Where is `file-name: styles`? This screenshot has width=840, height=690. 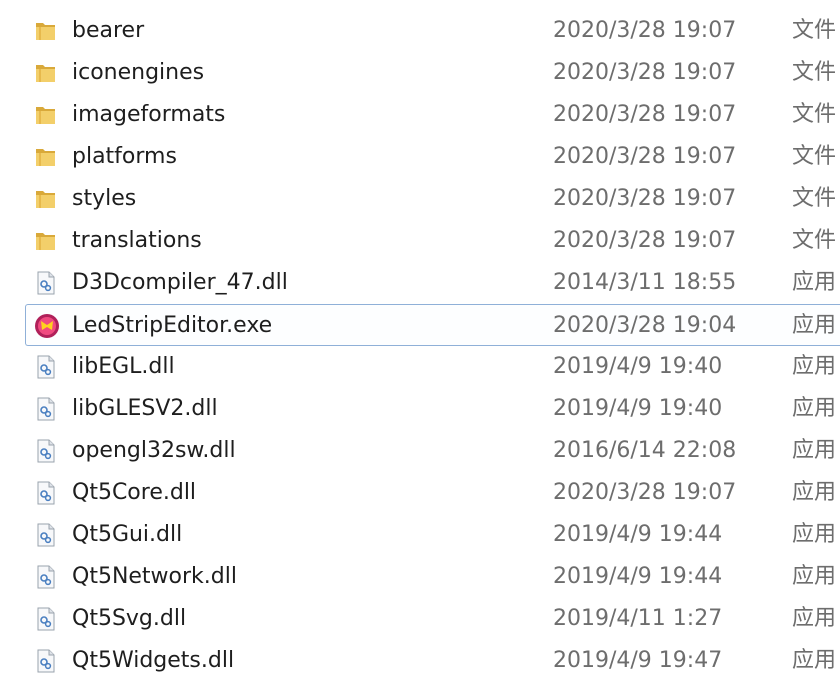
file-name: styles is located at coordinates (104, 198).